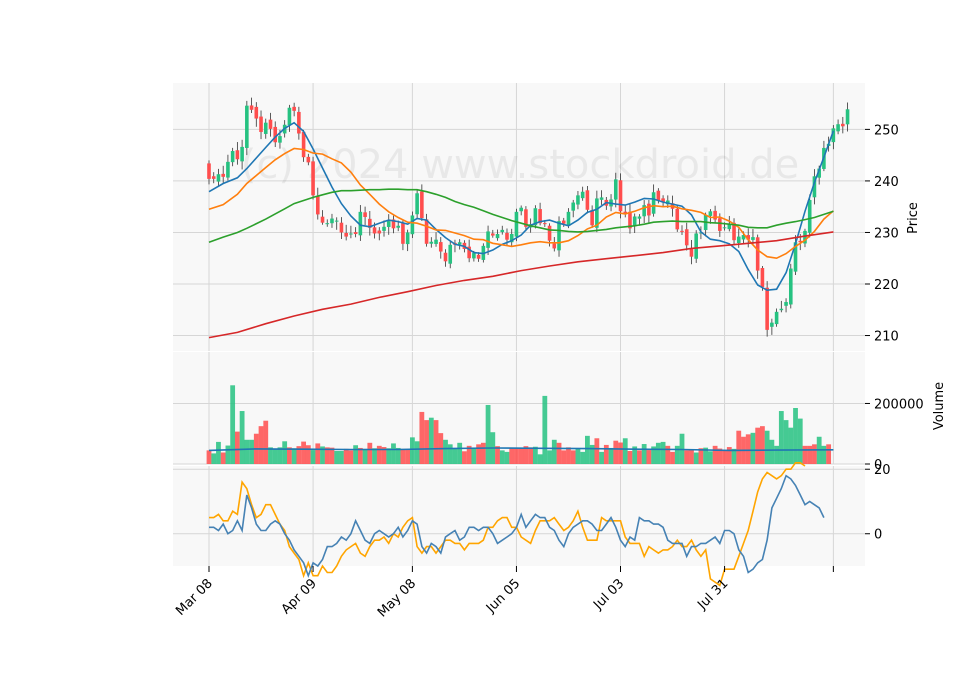  I want to click on price-y-tick-label: 230, so click(886, 233).